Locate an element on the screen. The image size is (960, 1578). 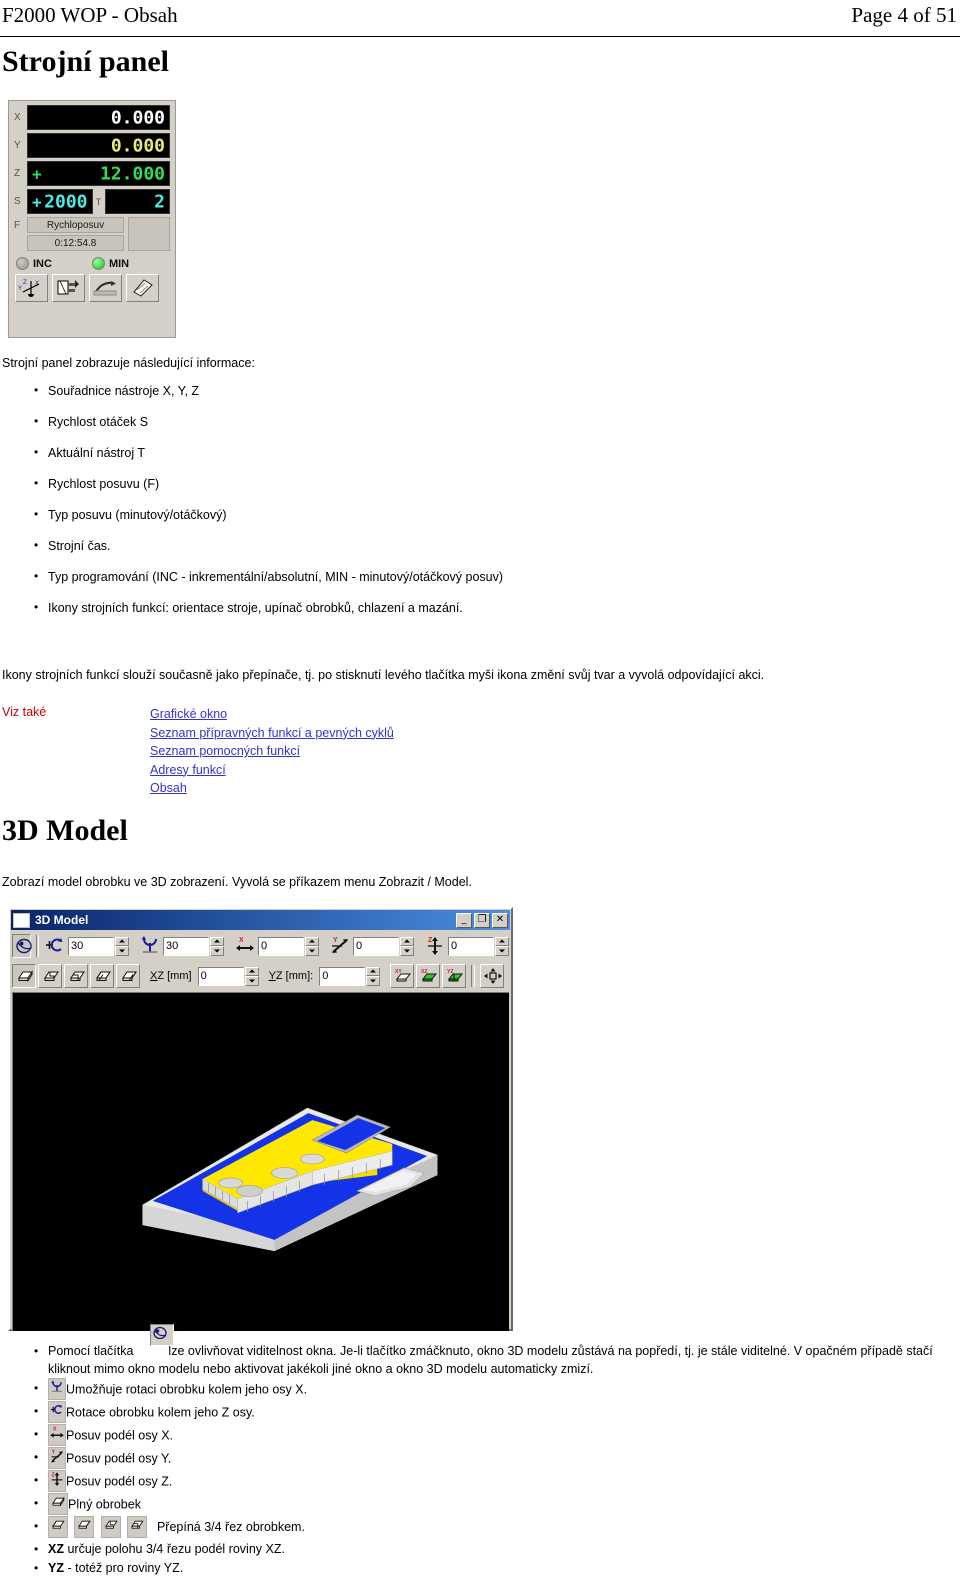
cut-2-button is located at coordinates (76, 976).